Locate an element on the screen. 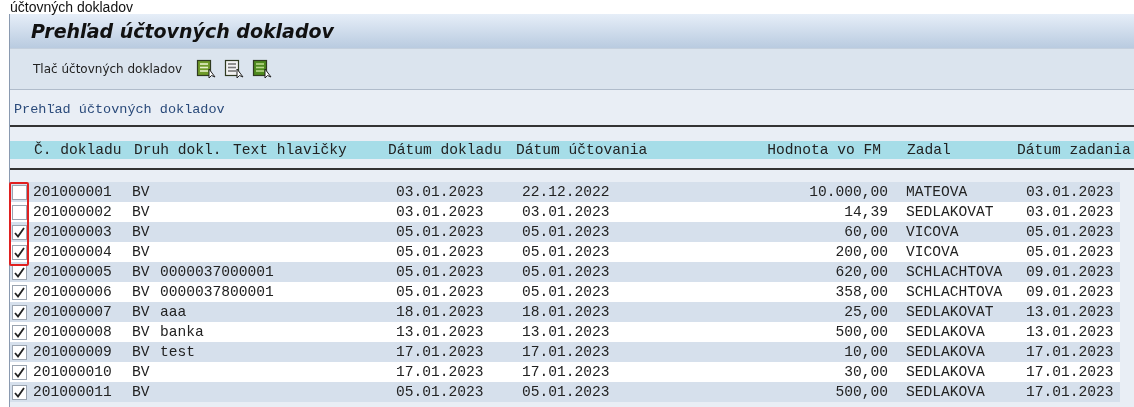  table-cell-text: 620,00 is located at coordinates (861, 272).